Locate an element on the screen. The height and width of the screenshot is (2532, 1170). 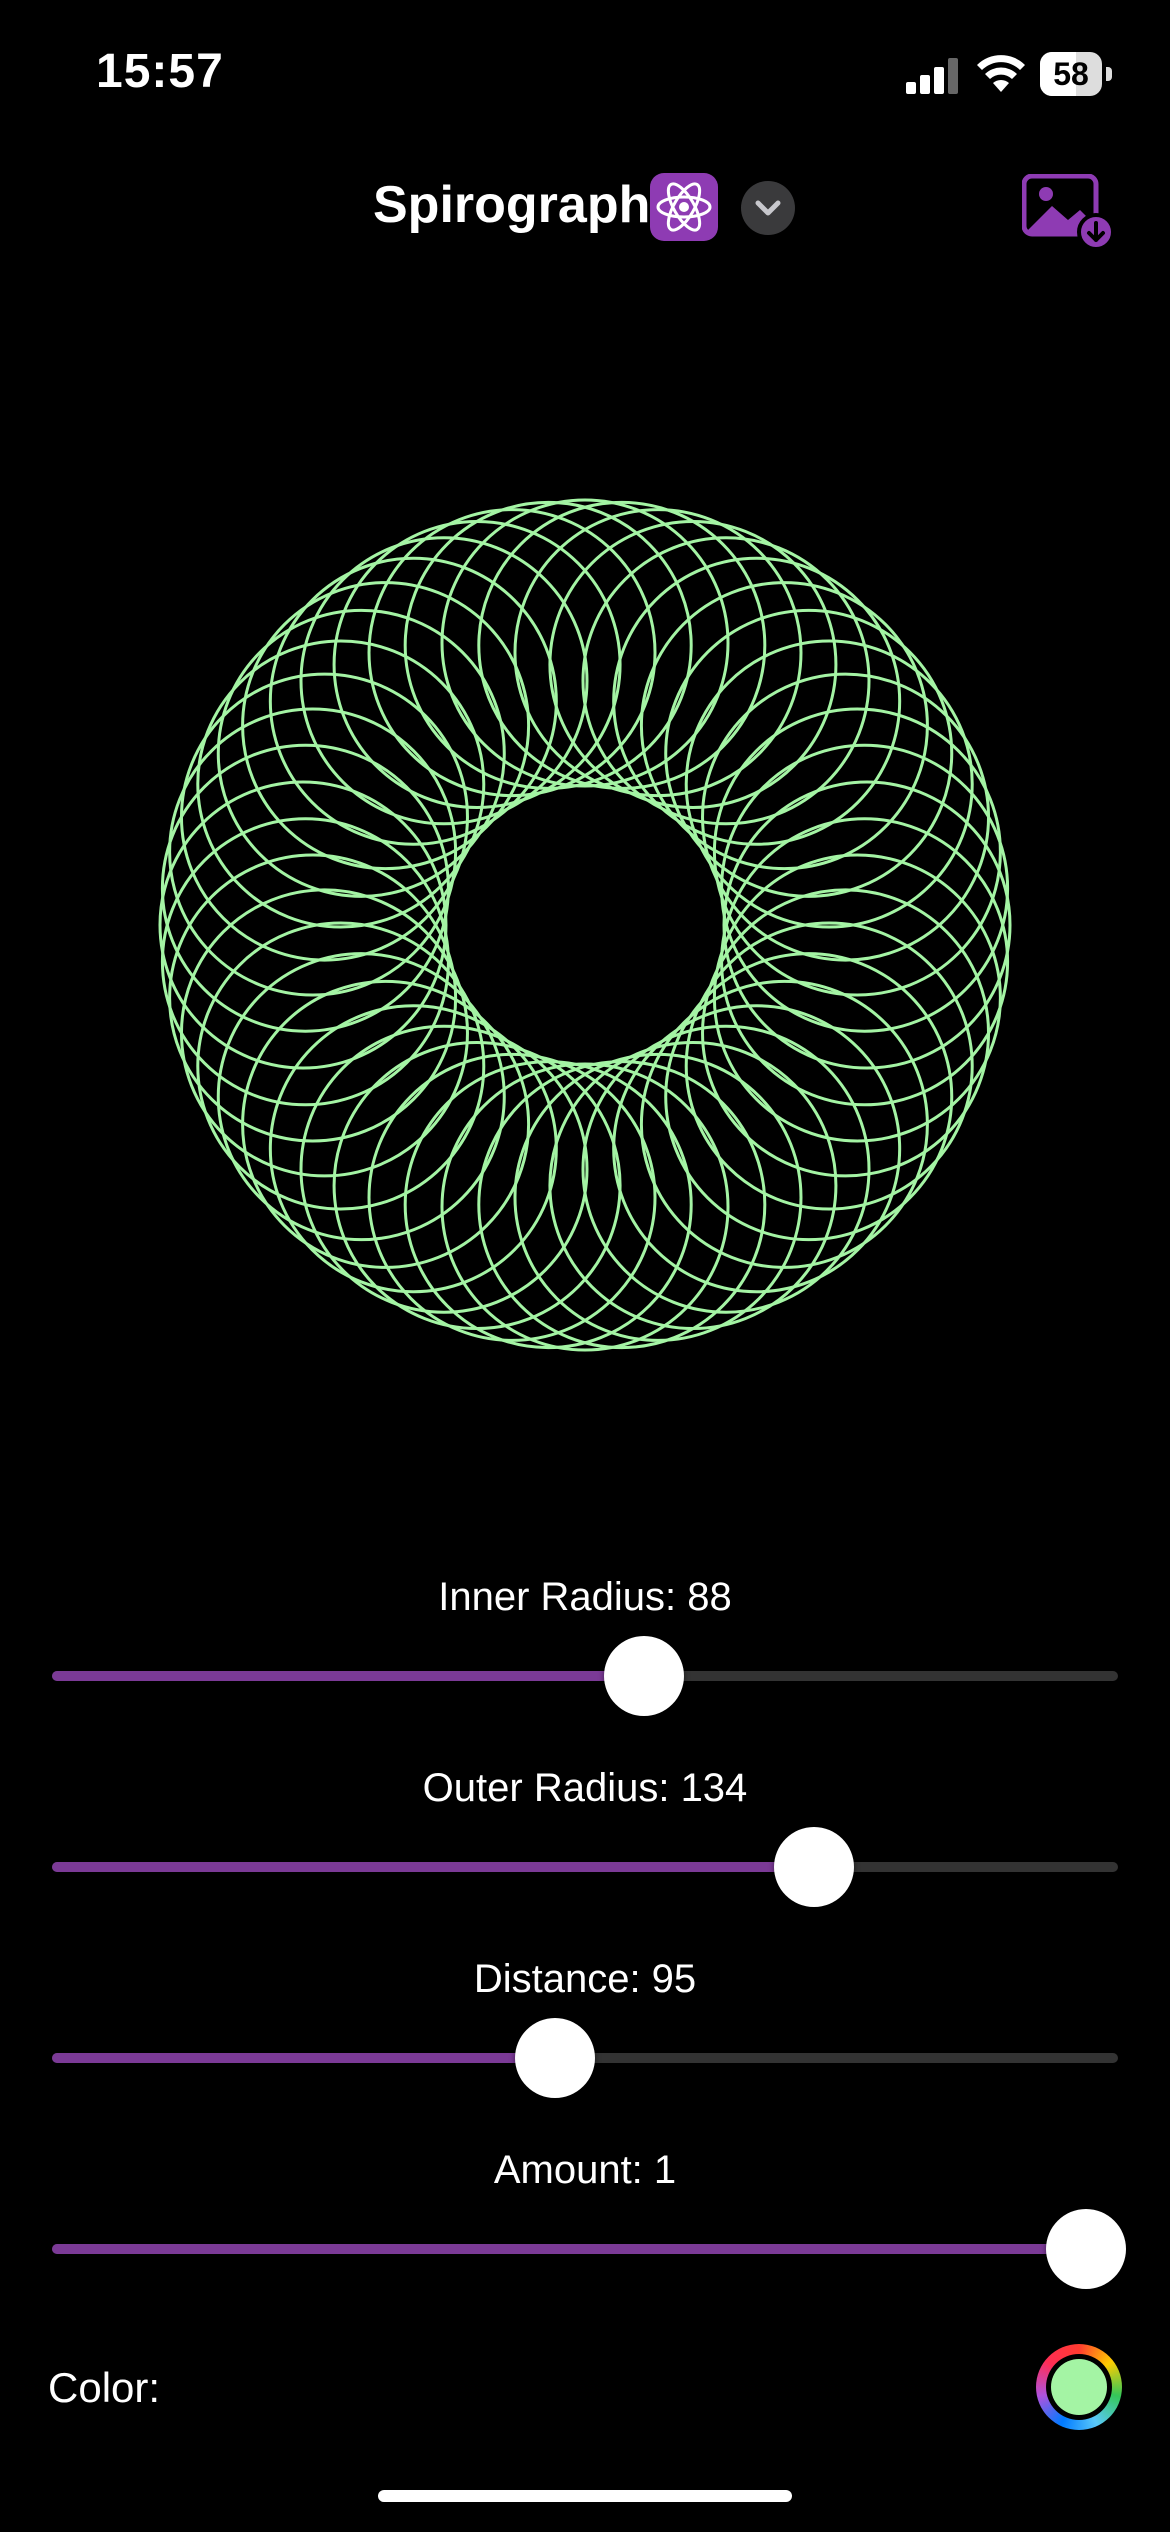
title-menu-button is located at coordinates (768, 208).